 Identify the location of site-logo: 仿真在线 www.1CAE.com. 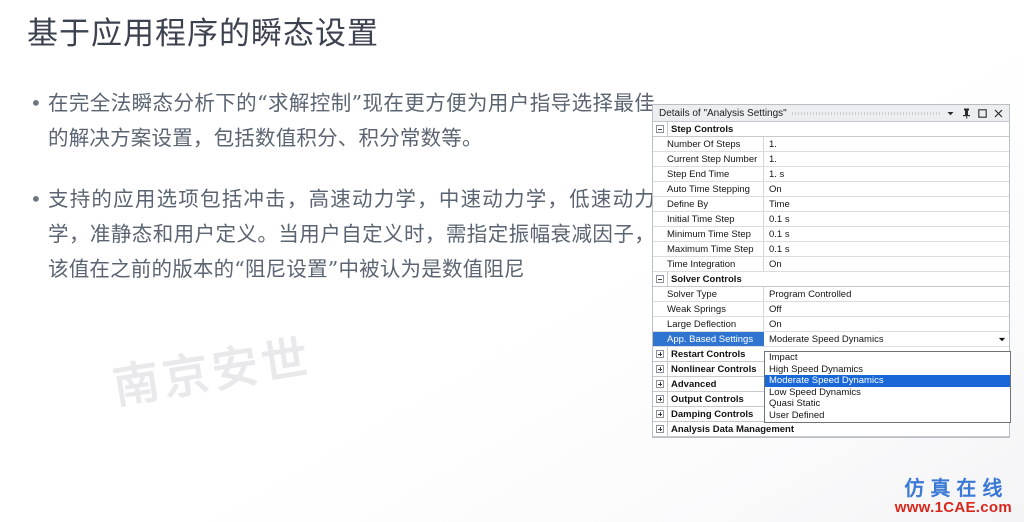
(953, 496).